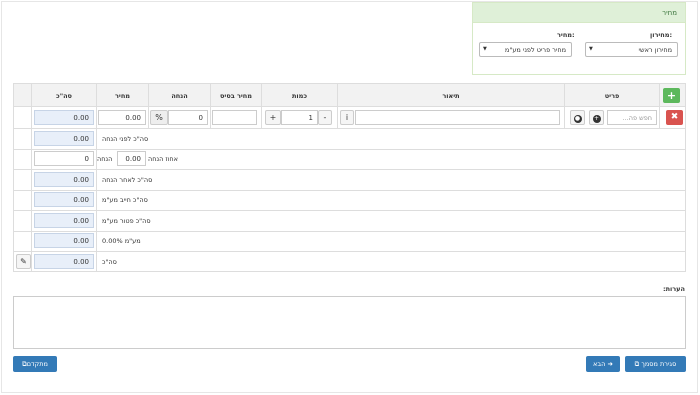  I want to click on base-price-input, so click(234, 117).